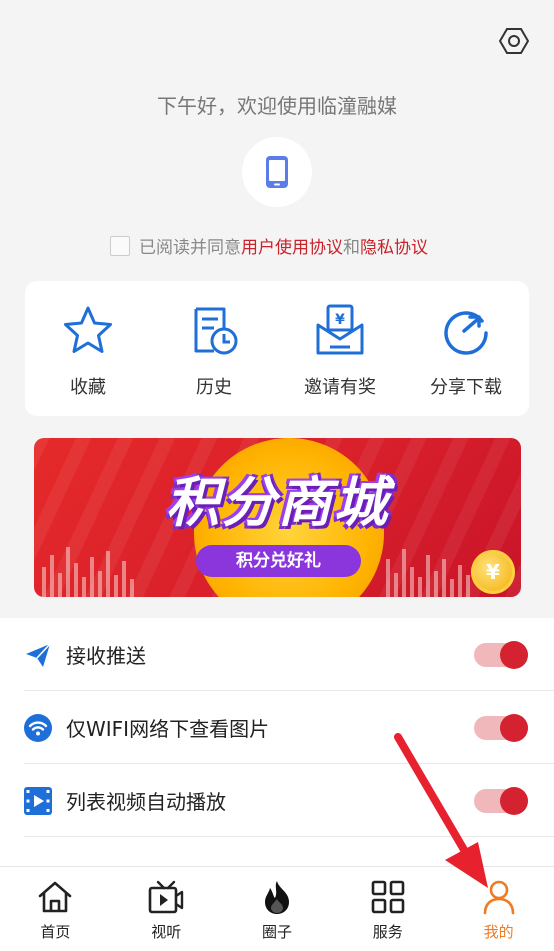 Image resolution: width=554 pixels, height=951 pixels. I want to click on invite-envelope-icon: ¥, so click(340, 329).